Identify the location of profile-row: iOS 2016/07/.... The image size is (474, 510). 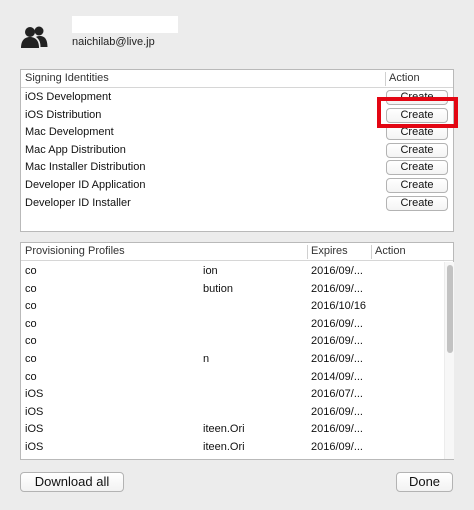
(231, 394).